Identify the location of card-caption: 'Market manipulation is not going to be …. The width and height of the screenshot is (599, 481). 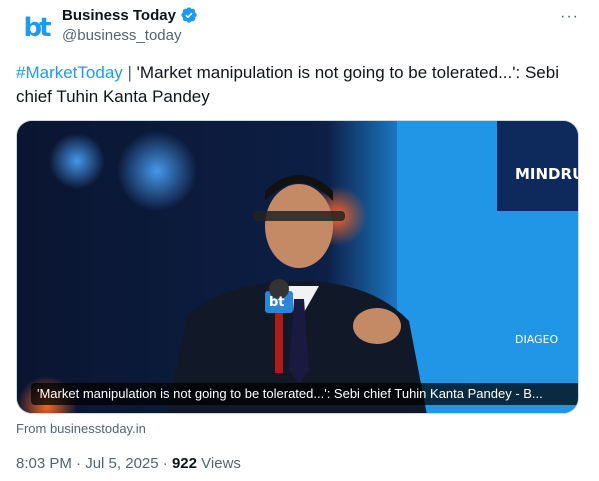
(304, 394).